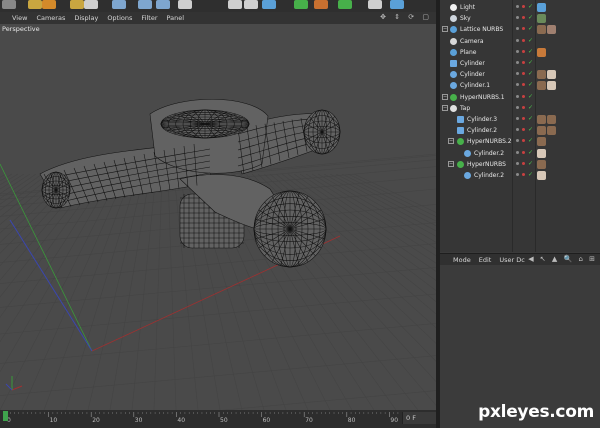  Describe the element at coordinates (465, 108) in the screenshot. I see `object-name: Tap` at that location.